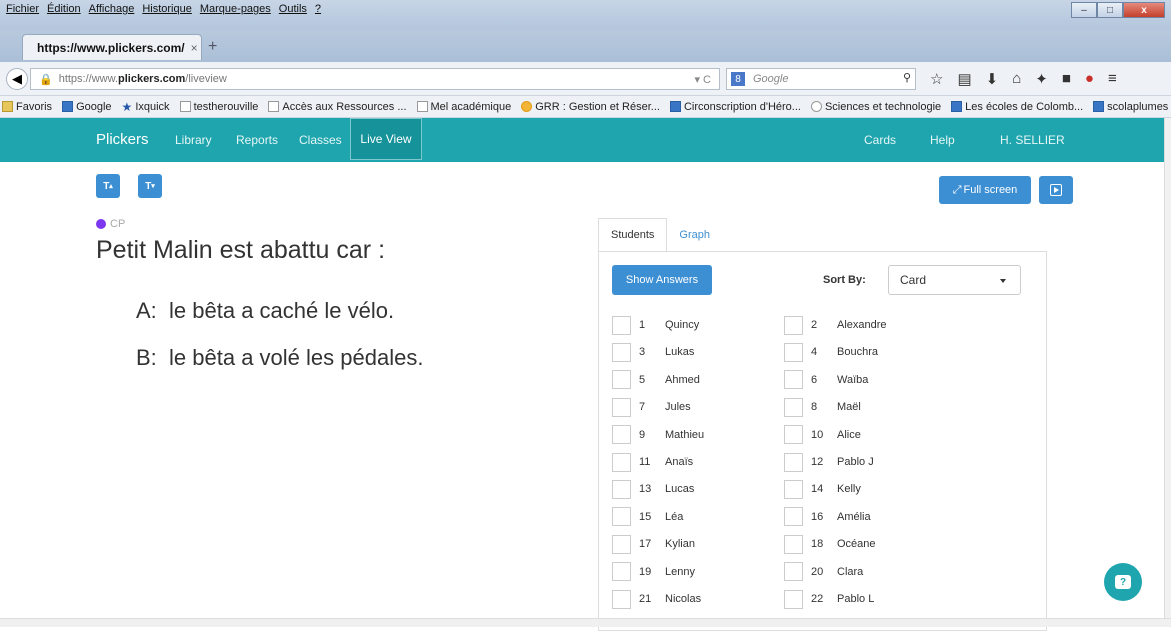 The height and width of the screenshot is (631, 1171). Describe the element at coordinates (194, 48) in the screenshot. I see `close-tab-icon: ×` at that location.